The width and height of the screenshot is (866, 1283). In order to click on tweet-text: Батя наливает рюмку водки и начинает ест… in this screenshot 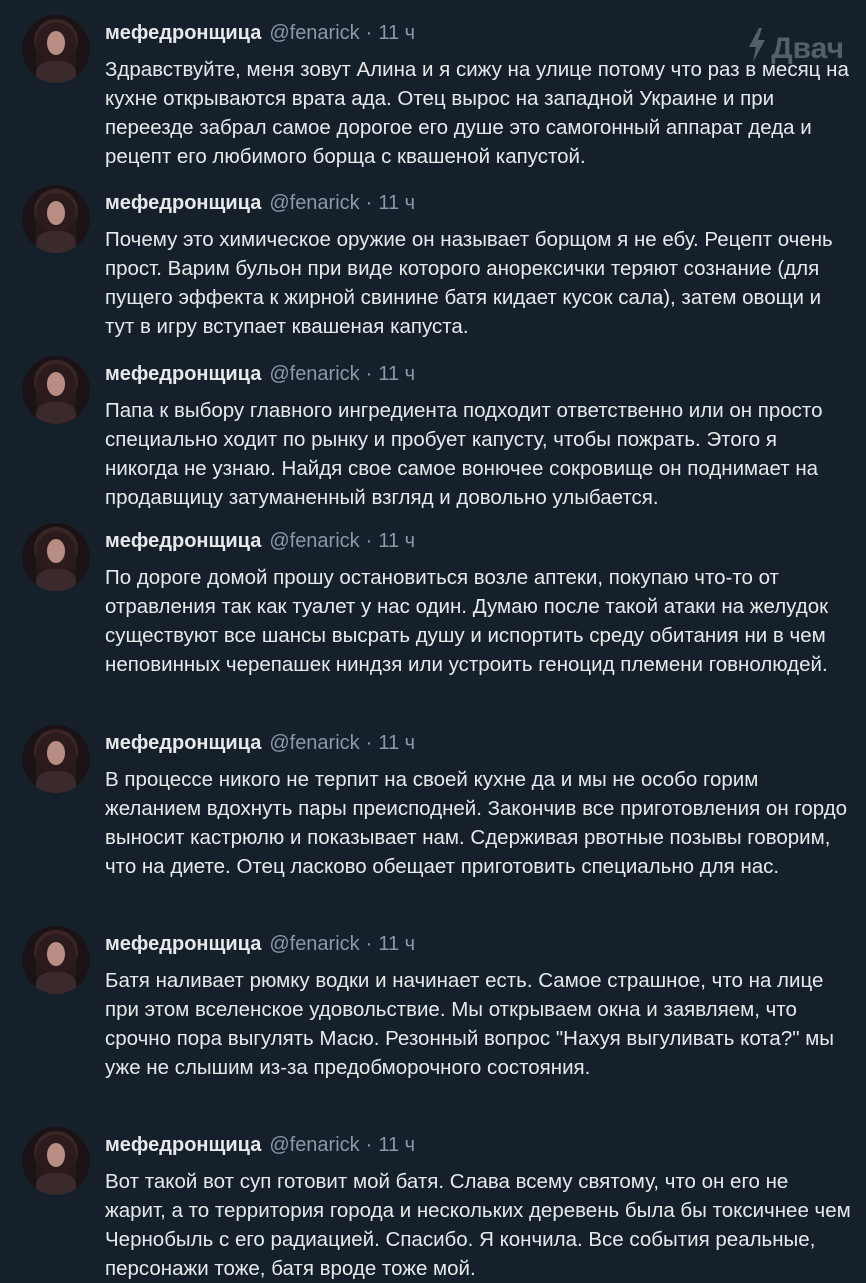, I will do `click(470, 1024)`.